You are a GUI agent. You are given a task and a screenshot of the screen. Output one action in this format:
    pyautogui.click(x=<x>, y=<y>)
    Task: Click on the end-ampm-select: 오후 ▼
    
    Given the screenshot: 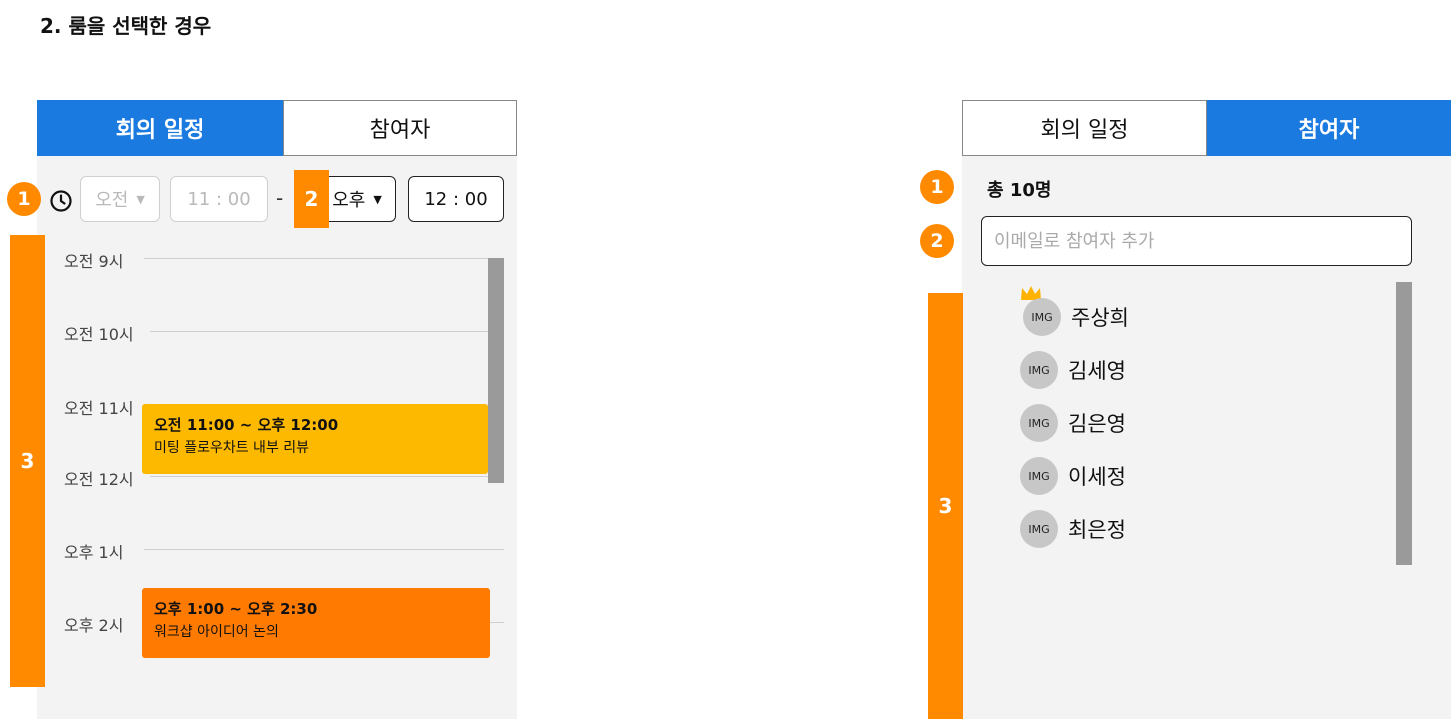 What is the action you would take?
    pyautogui.click(x=357, y=199)
    